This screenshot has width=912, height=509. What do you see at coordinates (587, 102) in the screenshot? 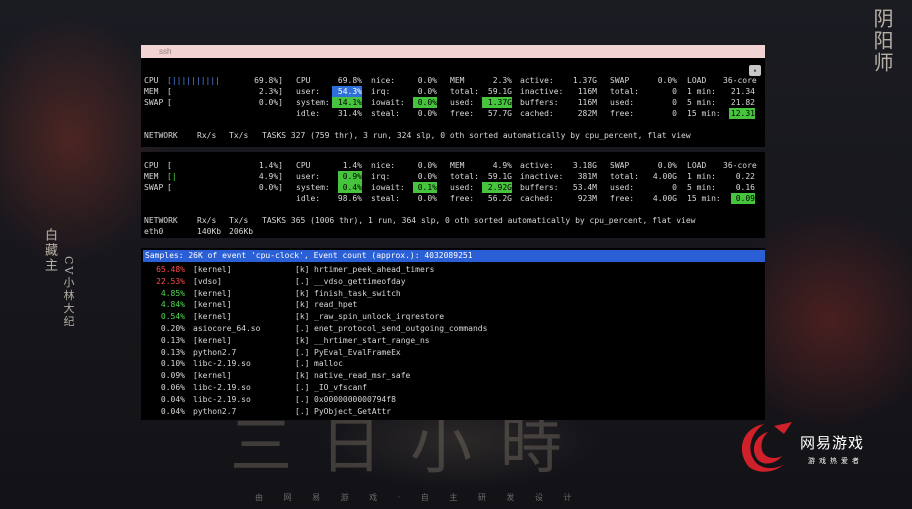
I see `mem-buffers-value: 116M` at bounding box center [587, 102].